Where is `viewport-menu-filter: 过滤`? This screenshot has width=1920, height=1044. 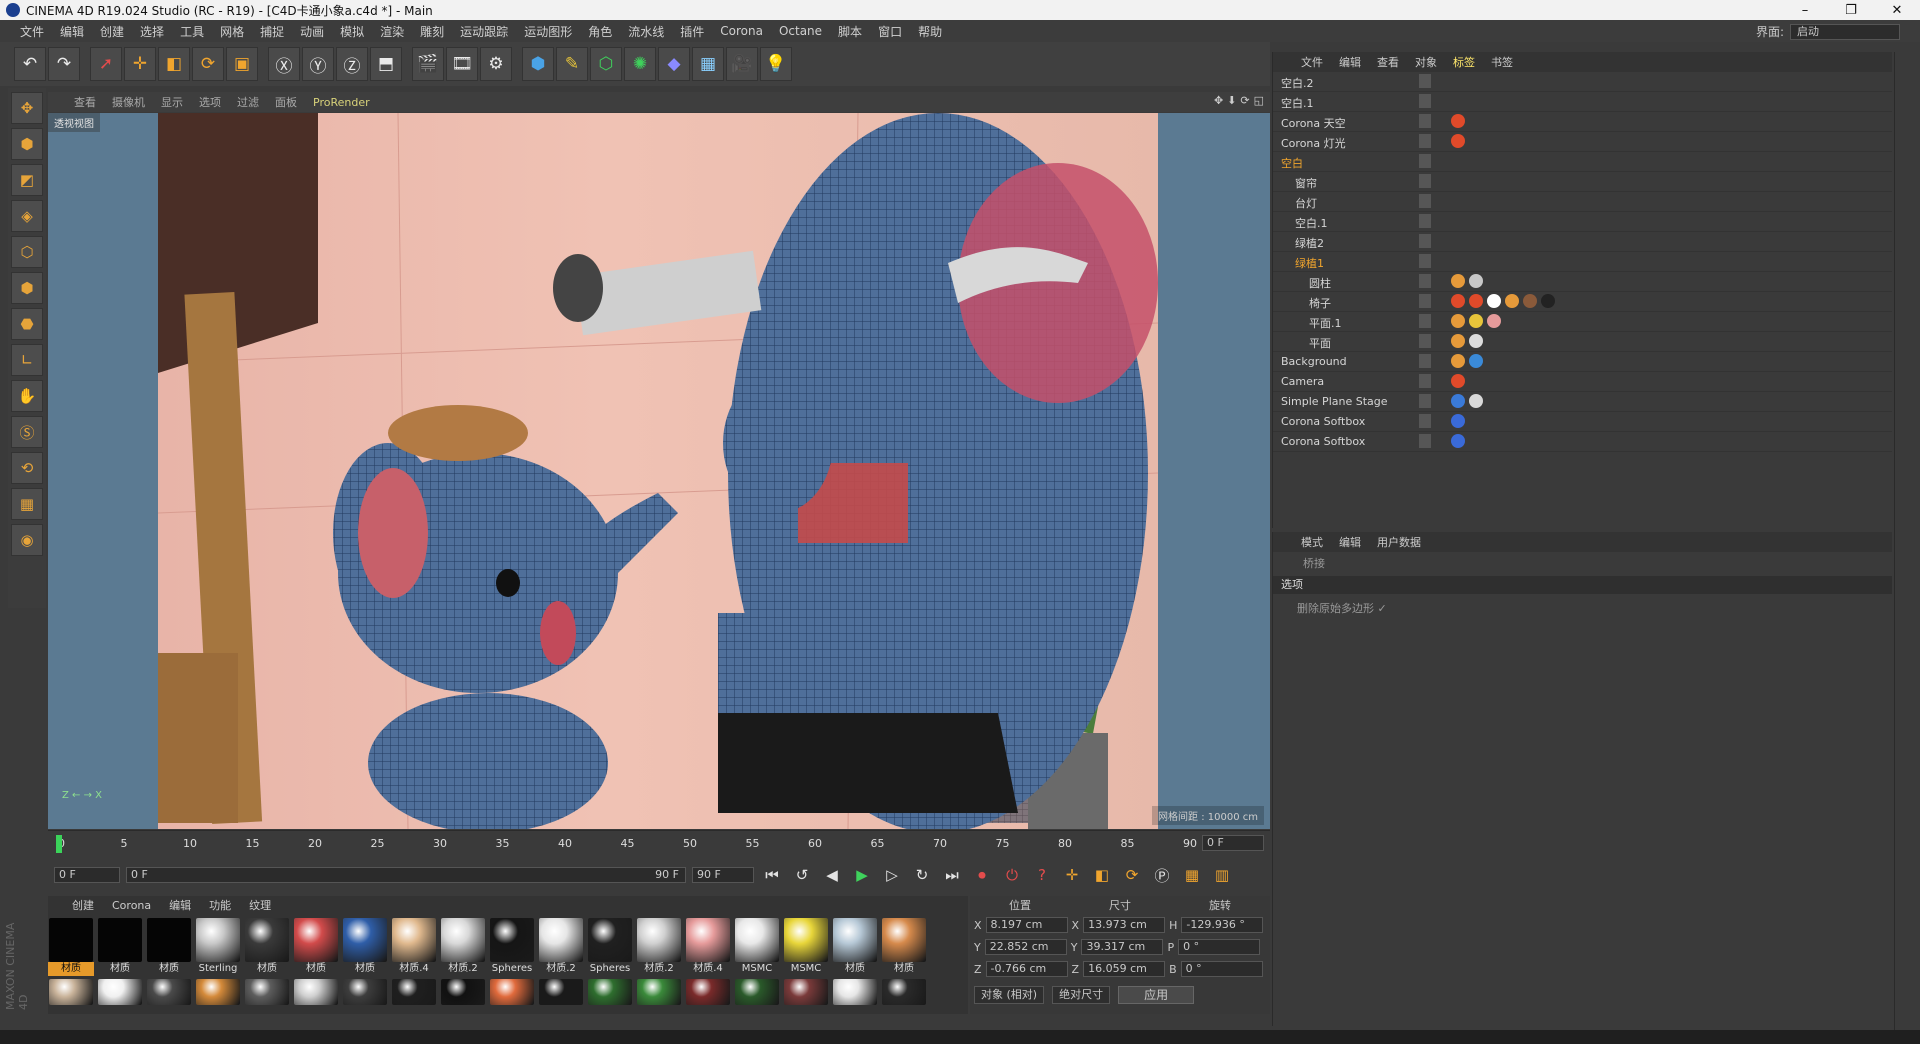
viewport-menu-filter: 过滤 is located at coordinates (248, 102).